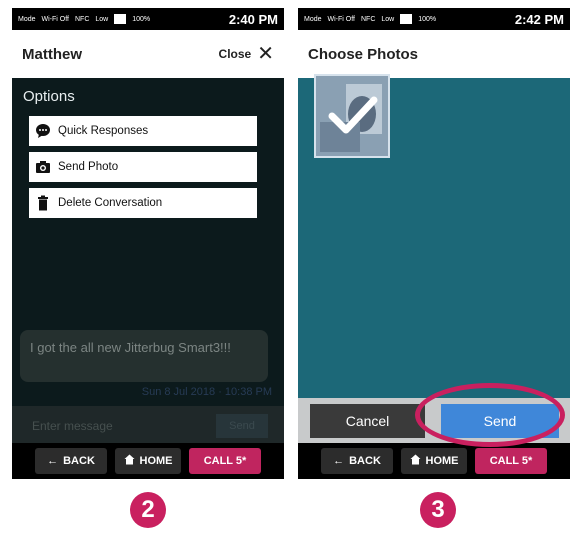 Image resolution: width=570 pixels, height=533 pixels. Describe the element at coordinates (363, 54) in the screenshot. I see `page-title: Choose Photos` at that location.